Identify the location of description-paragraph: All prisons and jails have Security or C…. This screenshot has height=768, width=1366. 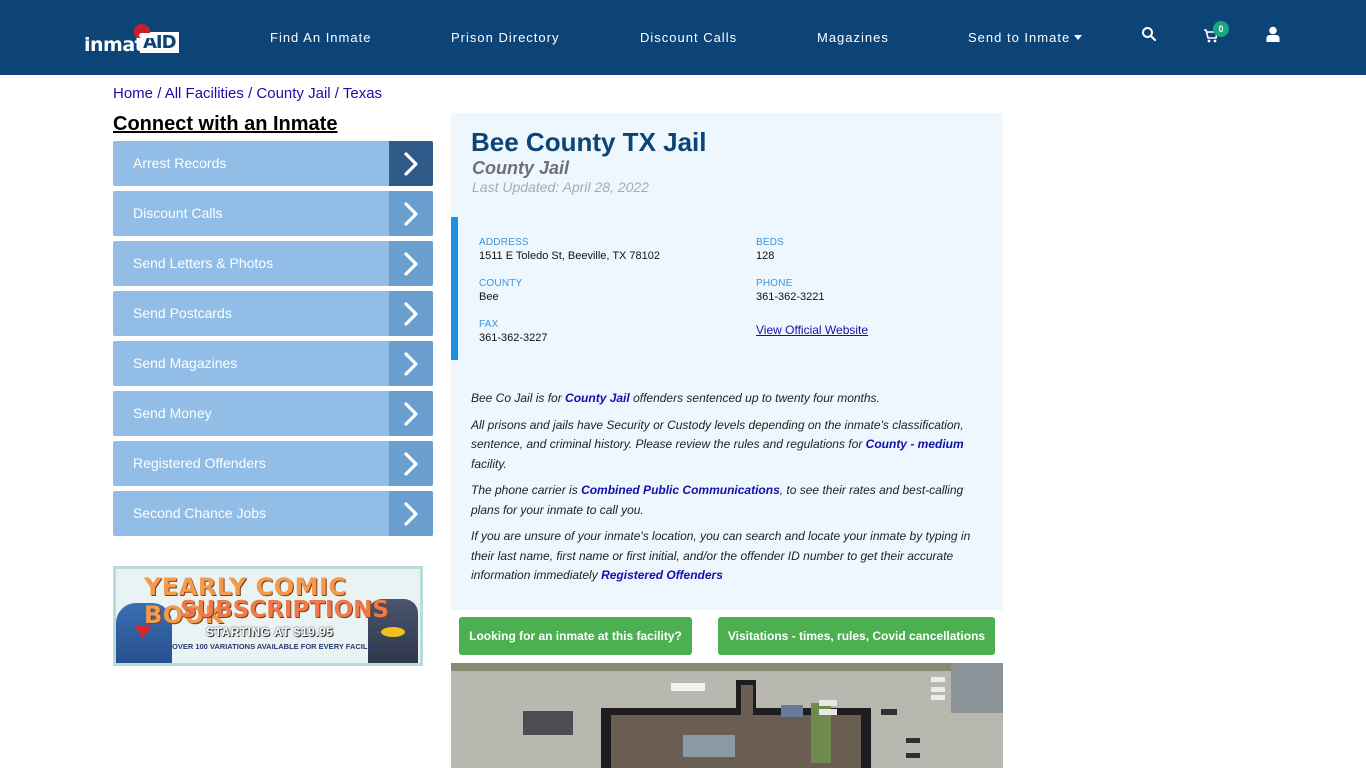
(723, 445).